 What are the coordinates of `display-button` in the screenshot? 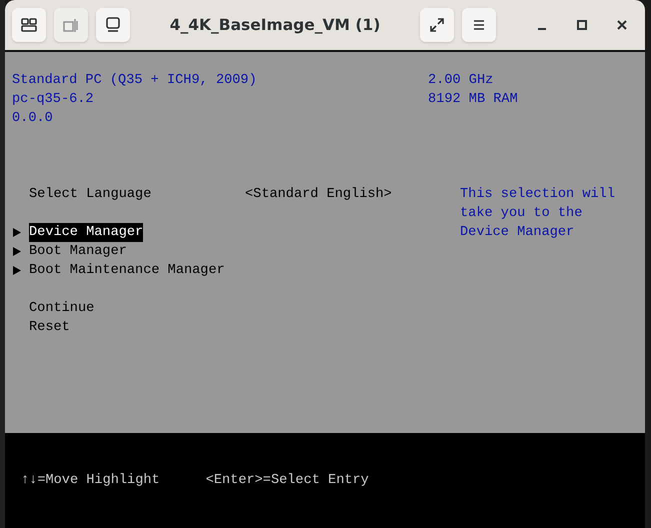 It's located at (29, 25).